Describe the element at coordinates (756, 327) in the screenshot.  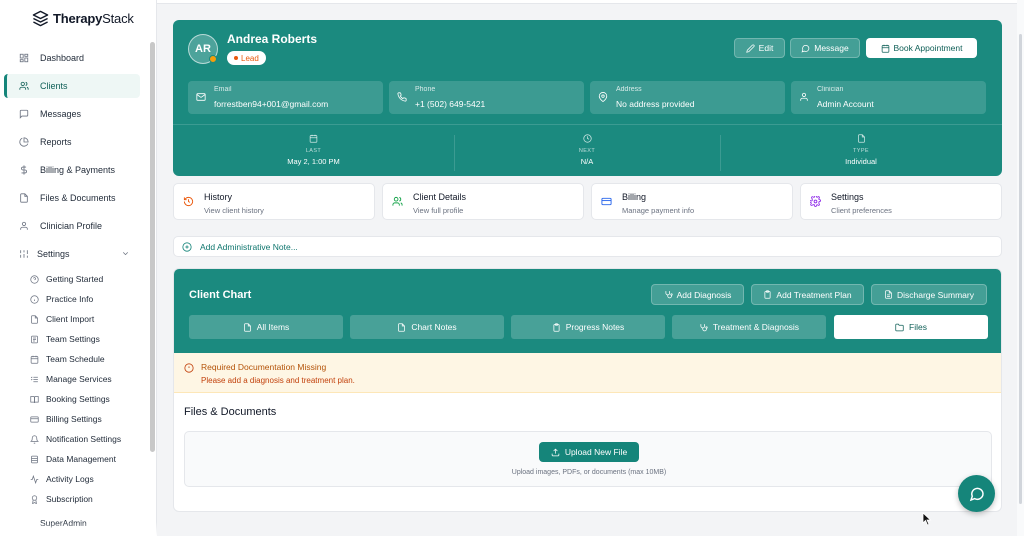
I see `tab-label: Treatment & Diagnosis` at that location.